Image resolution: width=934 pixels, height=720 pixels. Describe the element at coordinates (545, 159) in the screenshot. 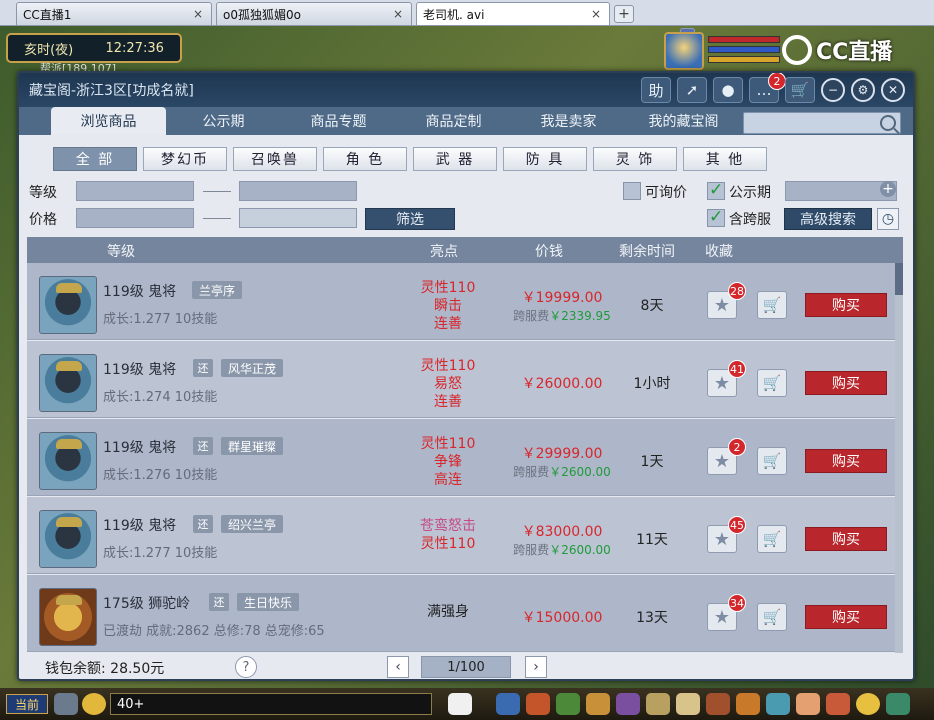

I see `category-armor: 防 具` at that location.